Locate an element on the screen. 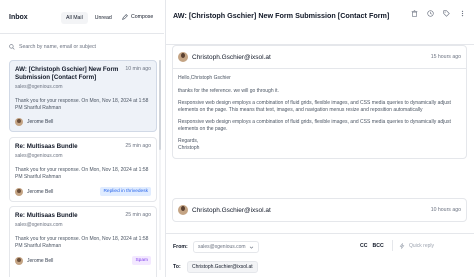  cc-button: CC is located at coordinates (364, 246).